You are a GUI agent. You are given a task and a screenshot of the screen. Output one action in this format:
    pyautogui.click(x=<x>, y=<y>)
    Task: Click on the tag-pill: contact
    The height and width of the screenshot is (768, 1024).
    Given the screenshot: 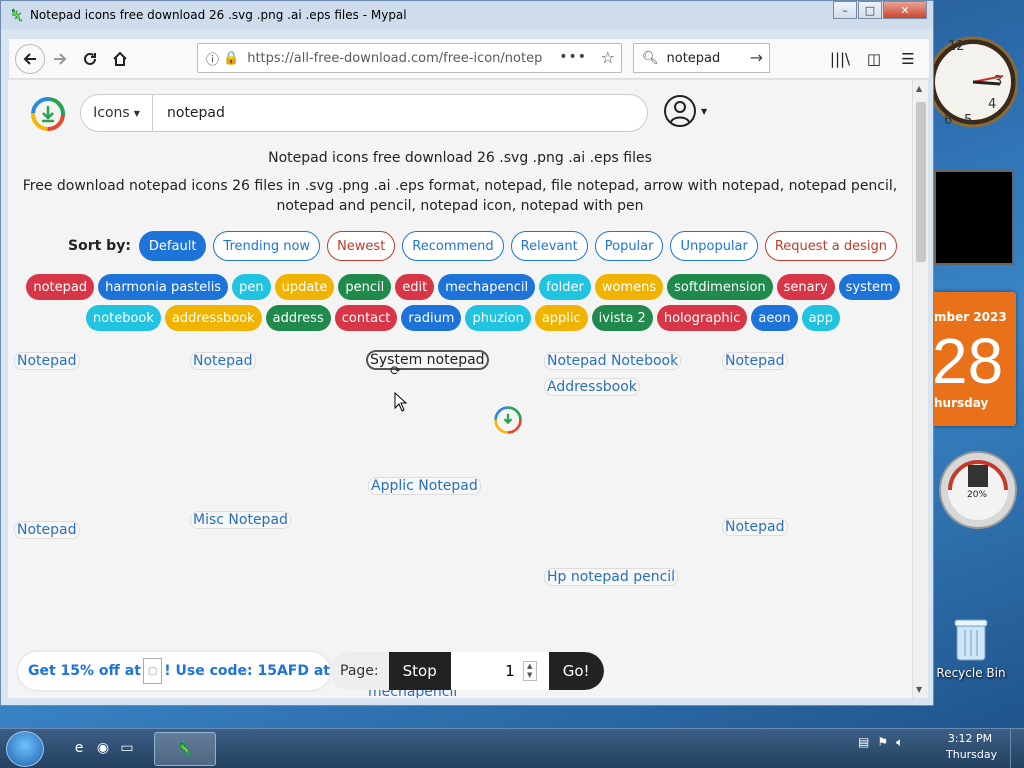 What is the action you would take?
    pyautogui.click(x=366, y=318)
    